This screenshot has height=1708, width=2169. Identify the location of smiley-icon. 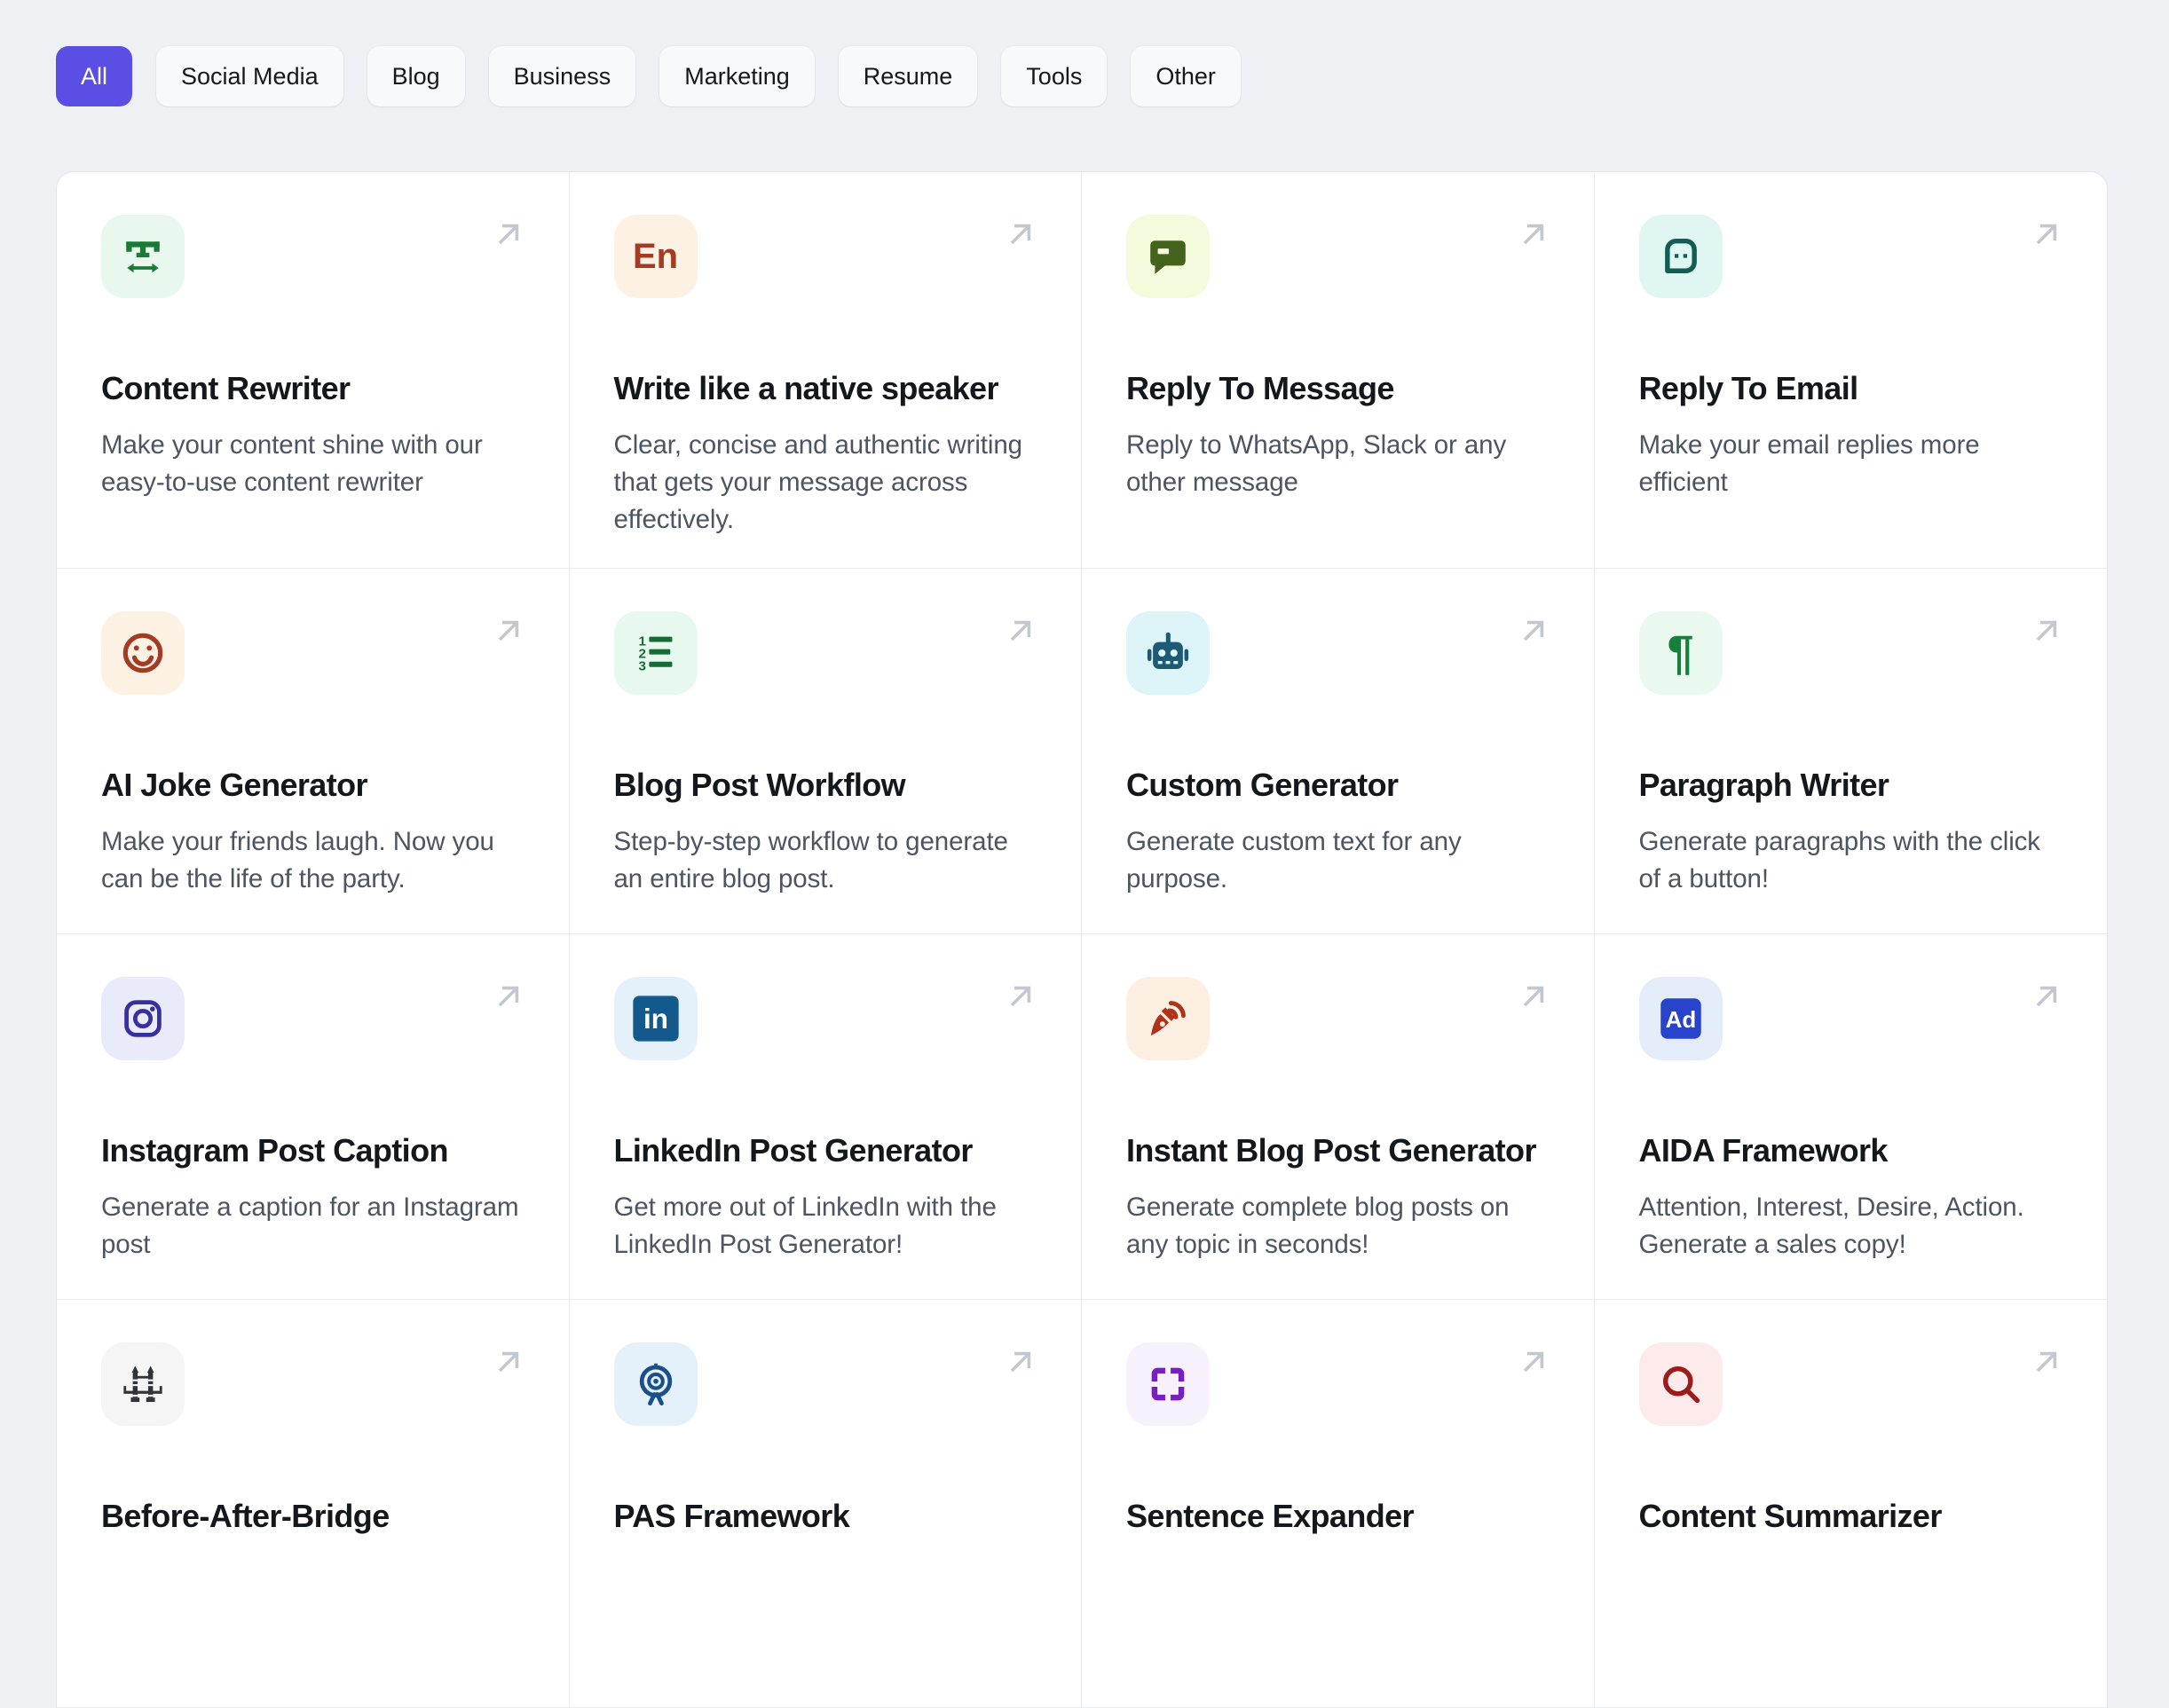
(143, 653).